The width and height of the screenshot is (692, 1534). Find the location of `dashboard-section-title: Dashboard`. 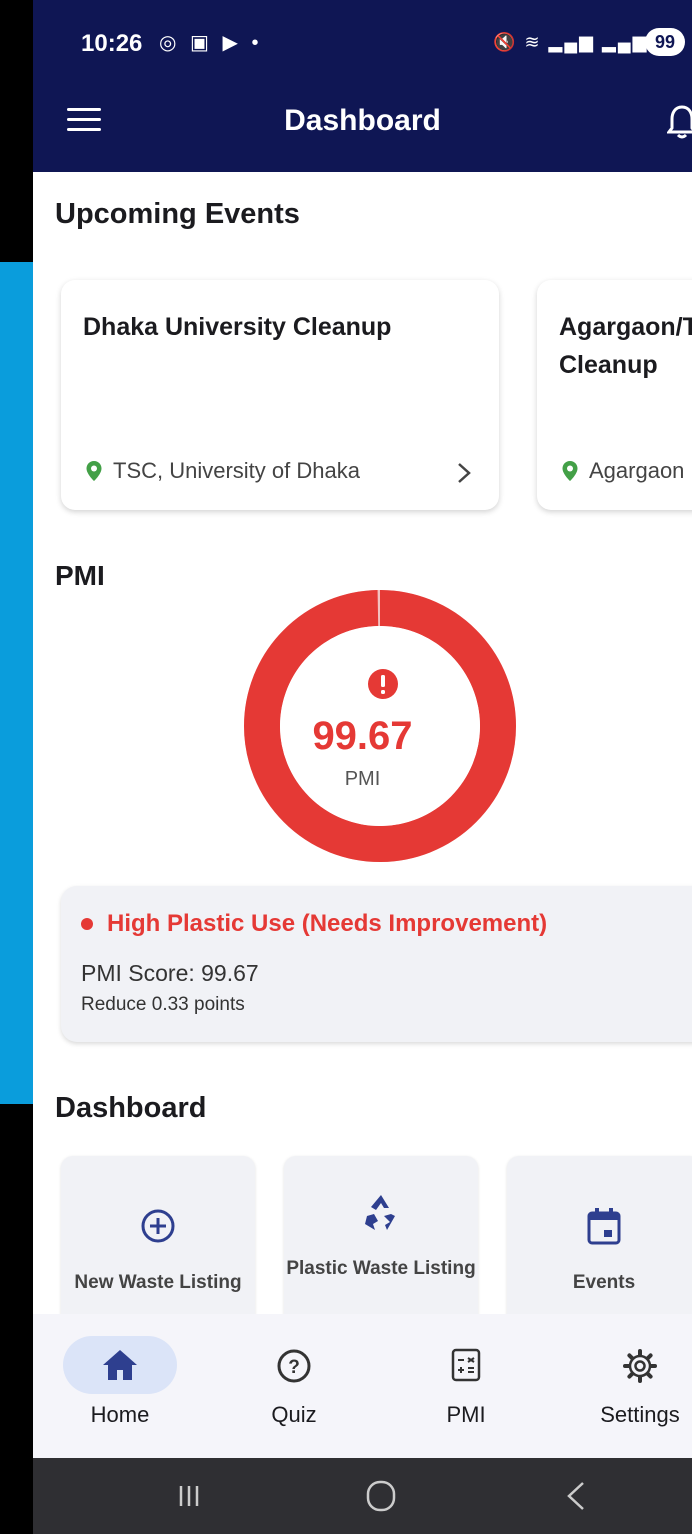

dashboard-section-title: Dashboard is located at coordinates (131, 1108).